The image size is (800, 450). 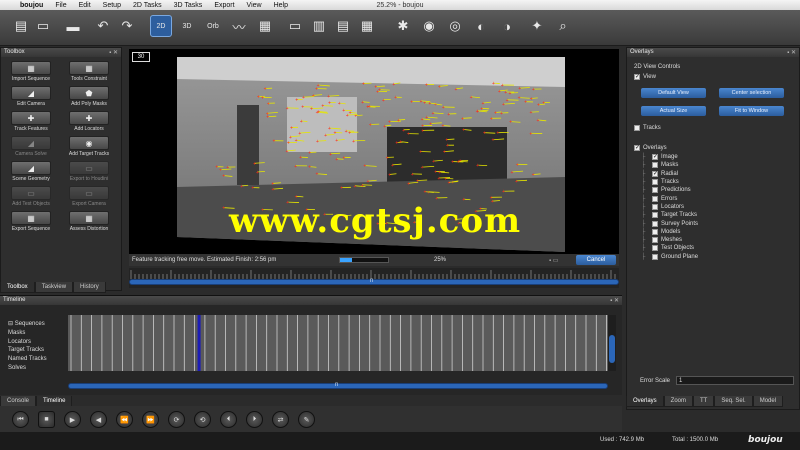 I want to click on menu-edit: Edit, so click(x=85, y=5).